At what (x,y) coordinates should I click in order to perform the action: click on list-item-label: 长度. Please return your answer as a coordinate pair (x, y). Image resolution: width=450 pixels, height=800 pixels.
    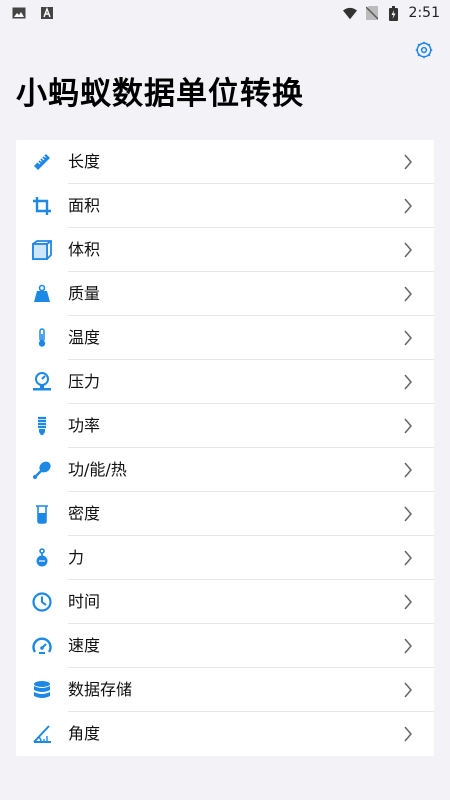
    Looking at the image, I should click on (251, 162).